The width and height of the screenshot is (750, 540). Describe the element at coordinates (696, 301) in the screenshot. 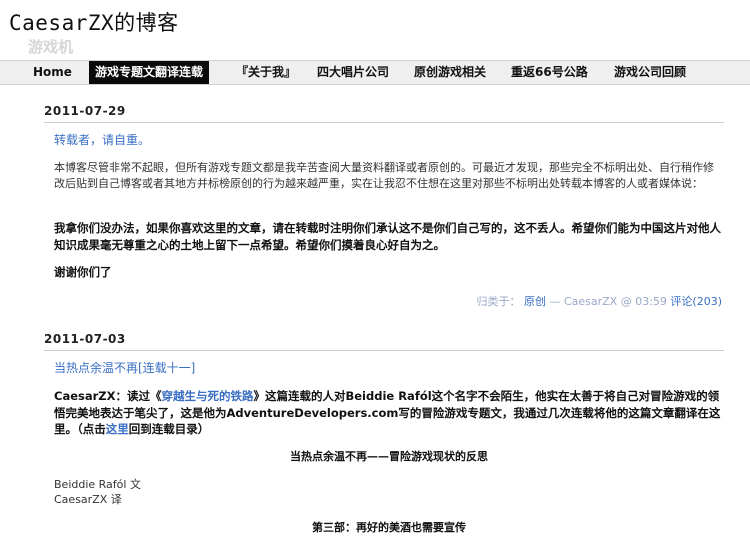

I see `comments-link: 评论(203)` at that location.